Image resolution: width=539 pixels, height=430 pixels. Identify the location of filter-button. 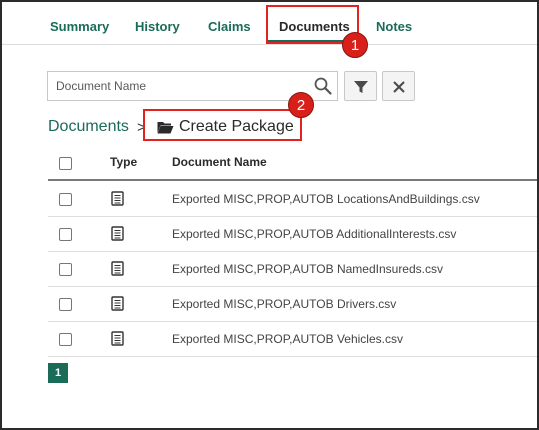
(360, 86).